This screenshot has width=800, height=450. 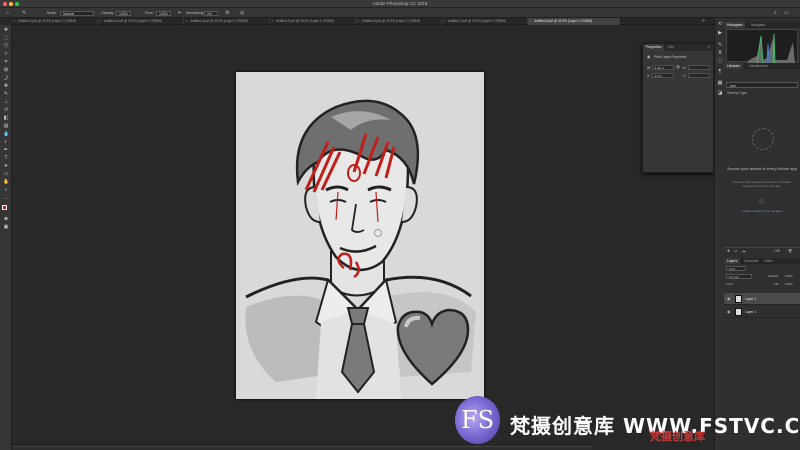 I want to click on library-create-link: Create new layer from all apps, so click(x=762, y=211).